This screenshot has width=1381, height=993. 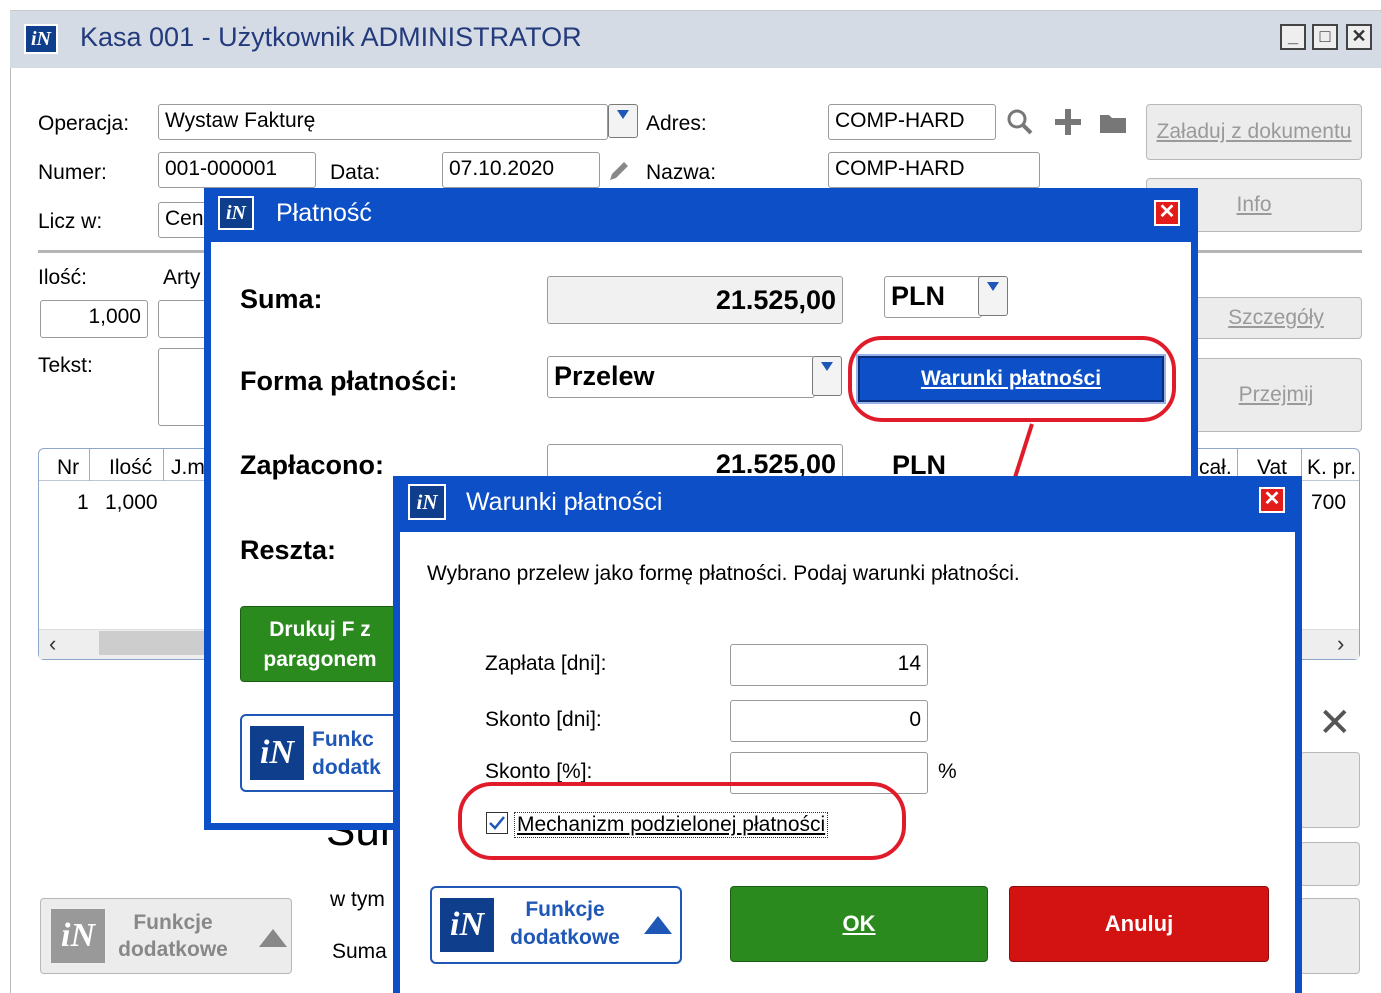 I want to click on skonto-dni-label: Skonto [dni]:, so click(x=543, y=719).